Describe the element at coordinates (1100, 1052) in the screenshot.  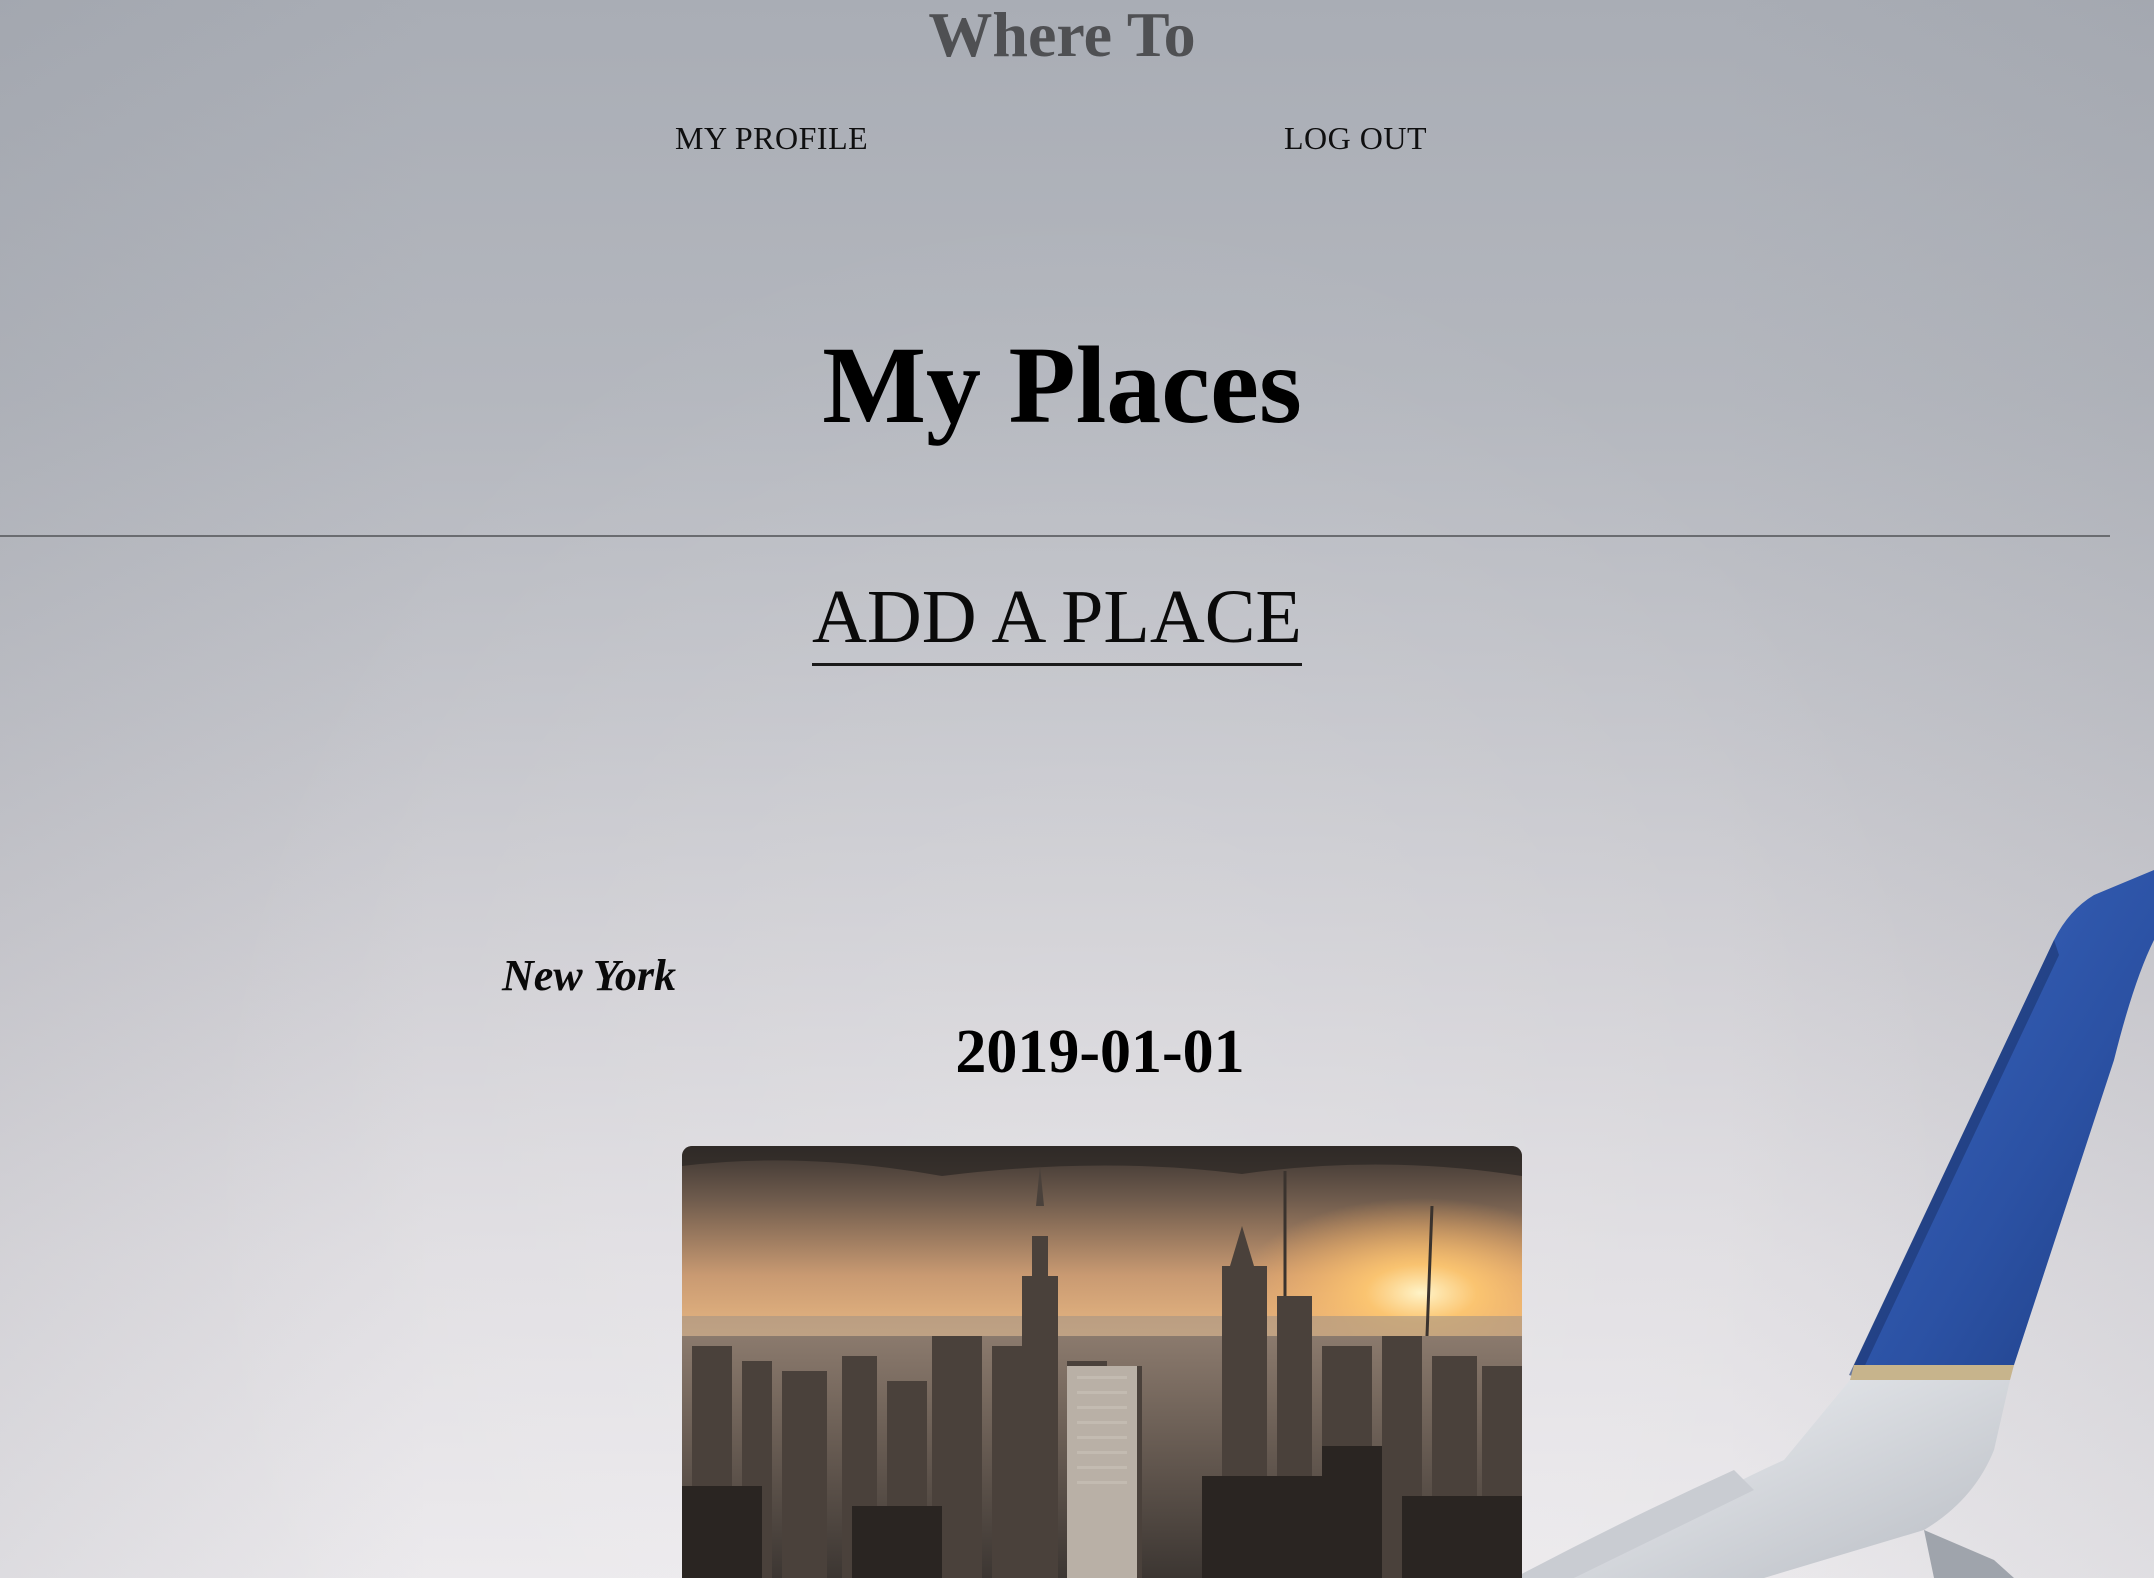
I see `place-date: 2019-01-01` at that location.